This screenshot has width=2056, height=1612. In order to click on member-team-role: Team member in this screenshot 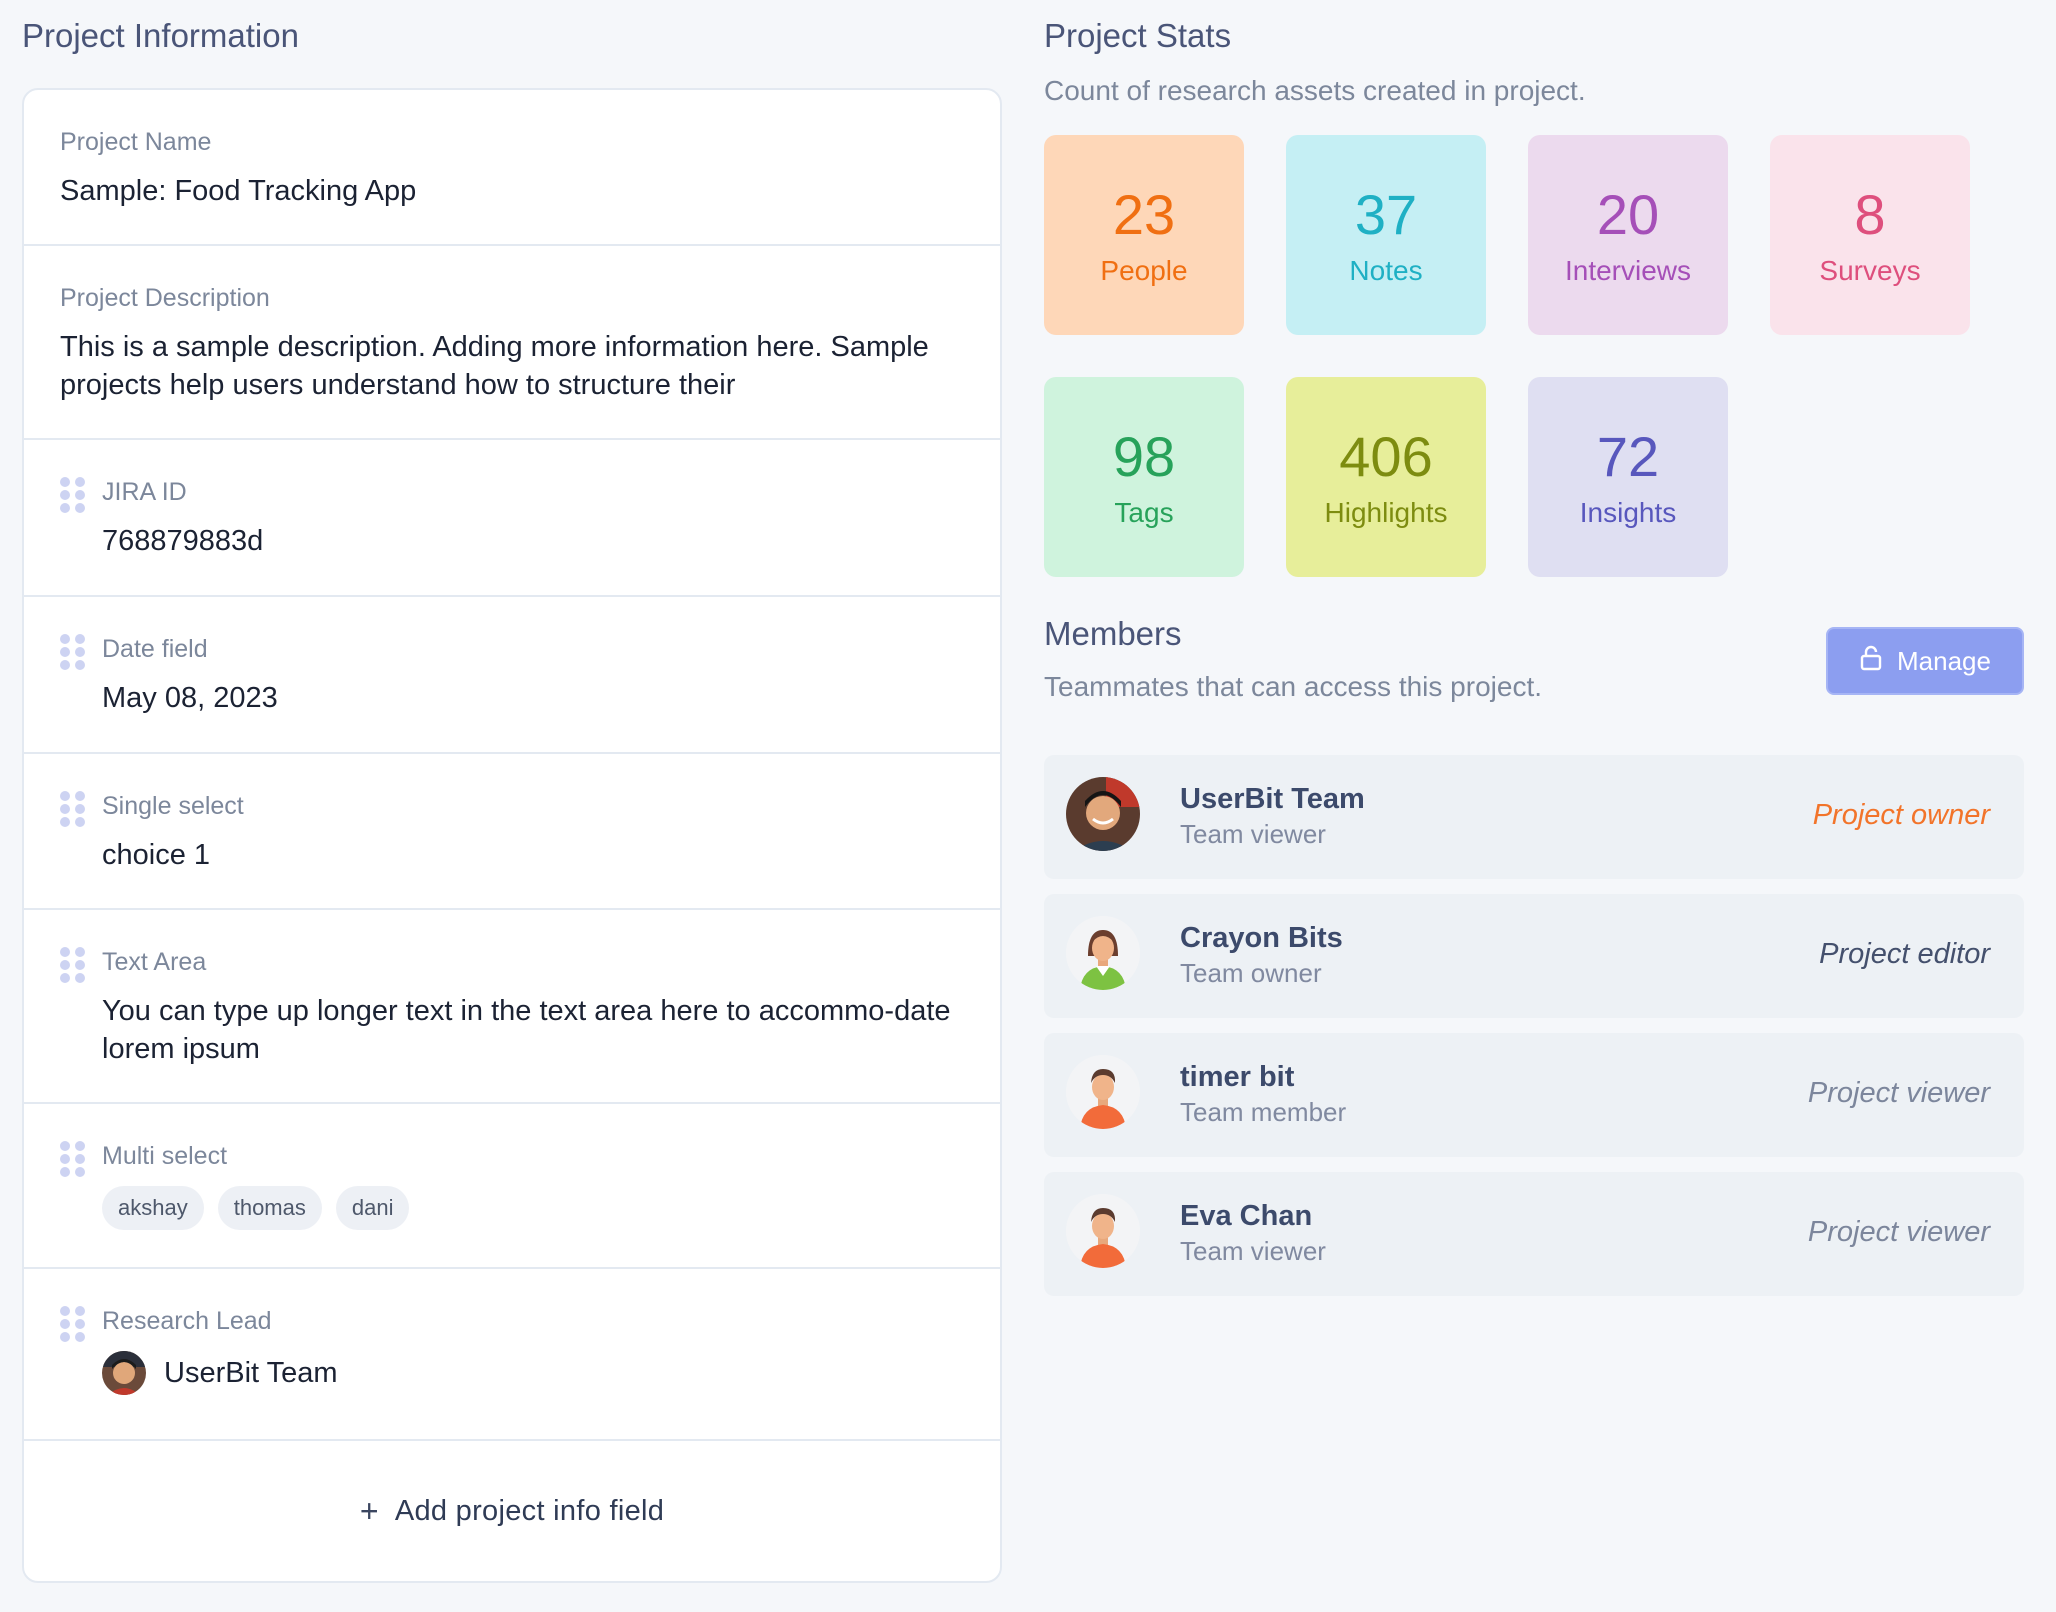, I will do `click(1263, 1112)`.